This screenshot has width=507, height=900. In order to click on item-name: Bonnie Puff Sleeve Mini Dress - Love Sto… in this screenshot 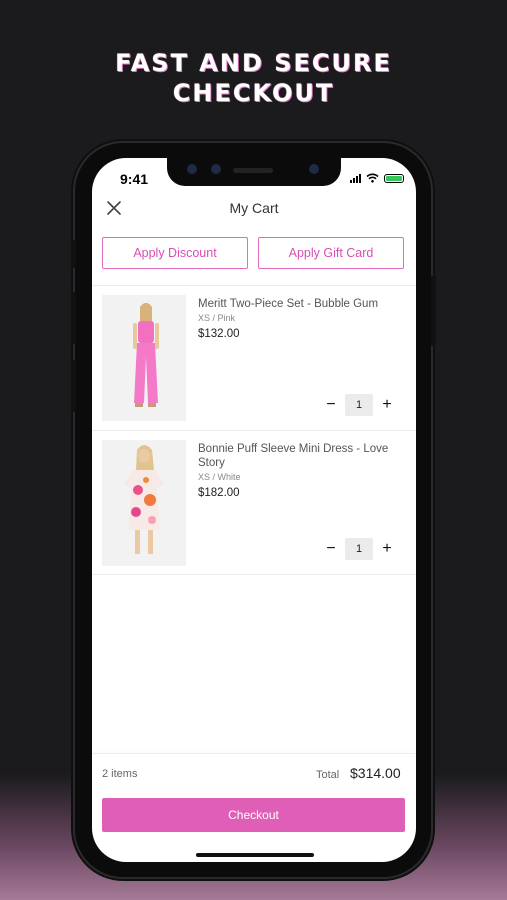, I will do `click(298, 456)`.